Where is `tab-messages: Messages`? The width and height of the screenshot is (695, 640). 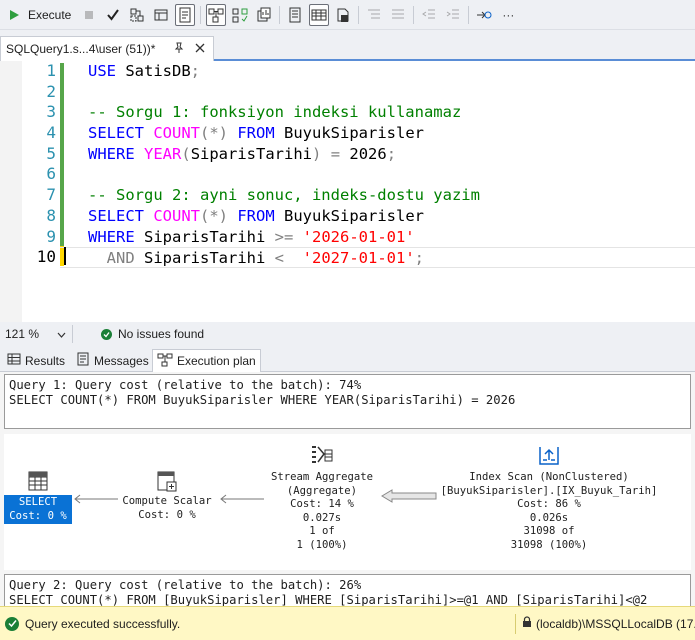
tab-messages: Messages is located at coordinates (112, 360).